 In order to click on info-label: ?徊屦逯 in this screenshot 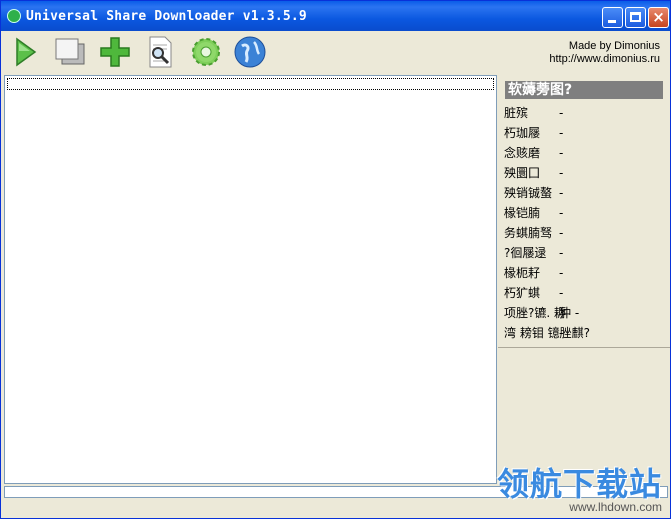, I will do `click(525, 253)`.